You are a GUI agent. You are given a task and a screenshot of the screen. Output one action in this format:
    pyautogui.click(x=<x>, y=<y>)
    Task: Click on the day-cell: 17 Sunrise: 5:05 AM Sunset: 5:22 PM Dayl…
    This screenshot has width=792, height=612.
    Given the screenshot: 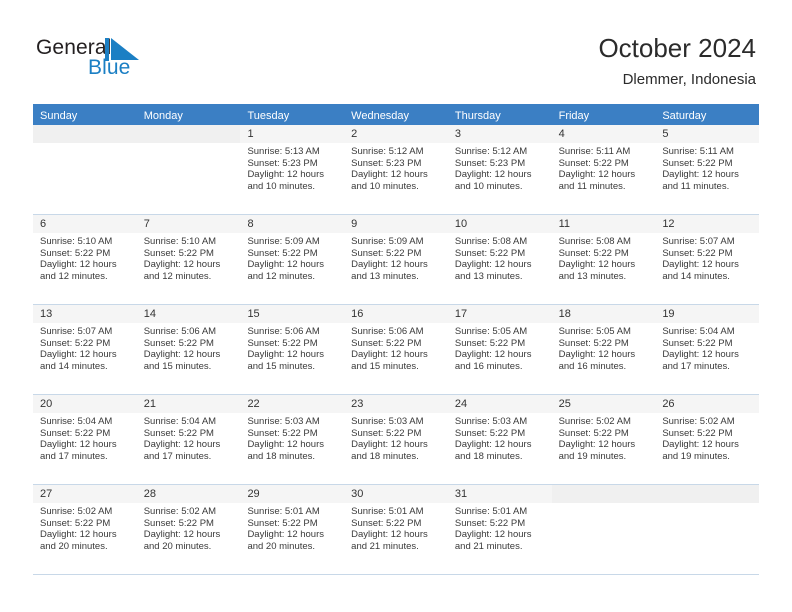 What is the action you would take?
    pyautogui.click(x=499, y=349)
    